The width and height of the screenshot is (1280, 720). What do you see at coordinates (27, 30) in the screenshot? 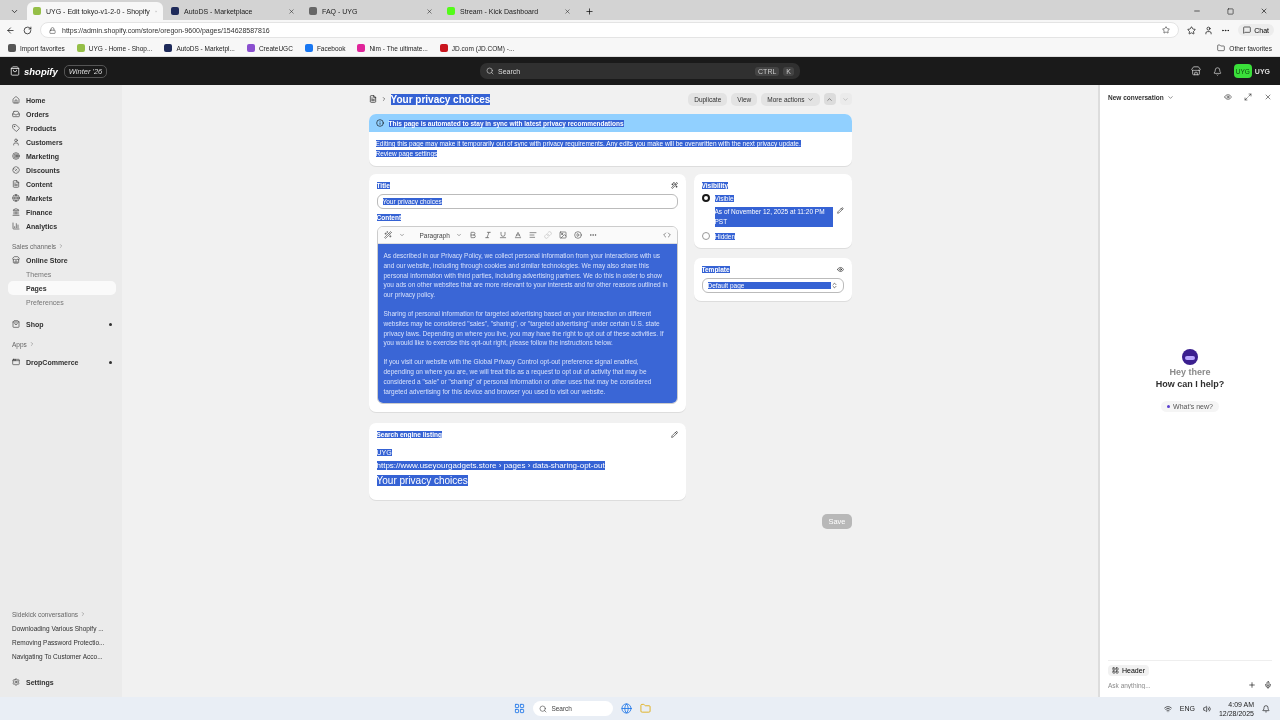
I see `reload-icon` at bounding box center [27, 30].